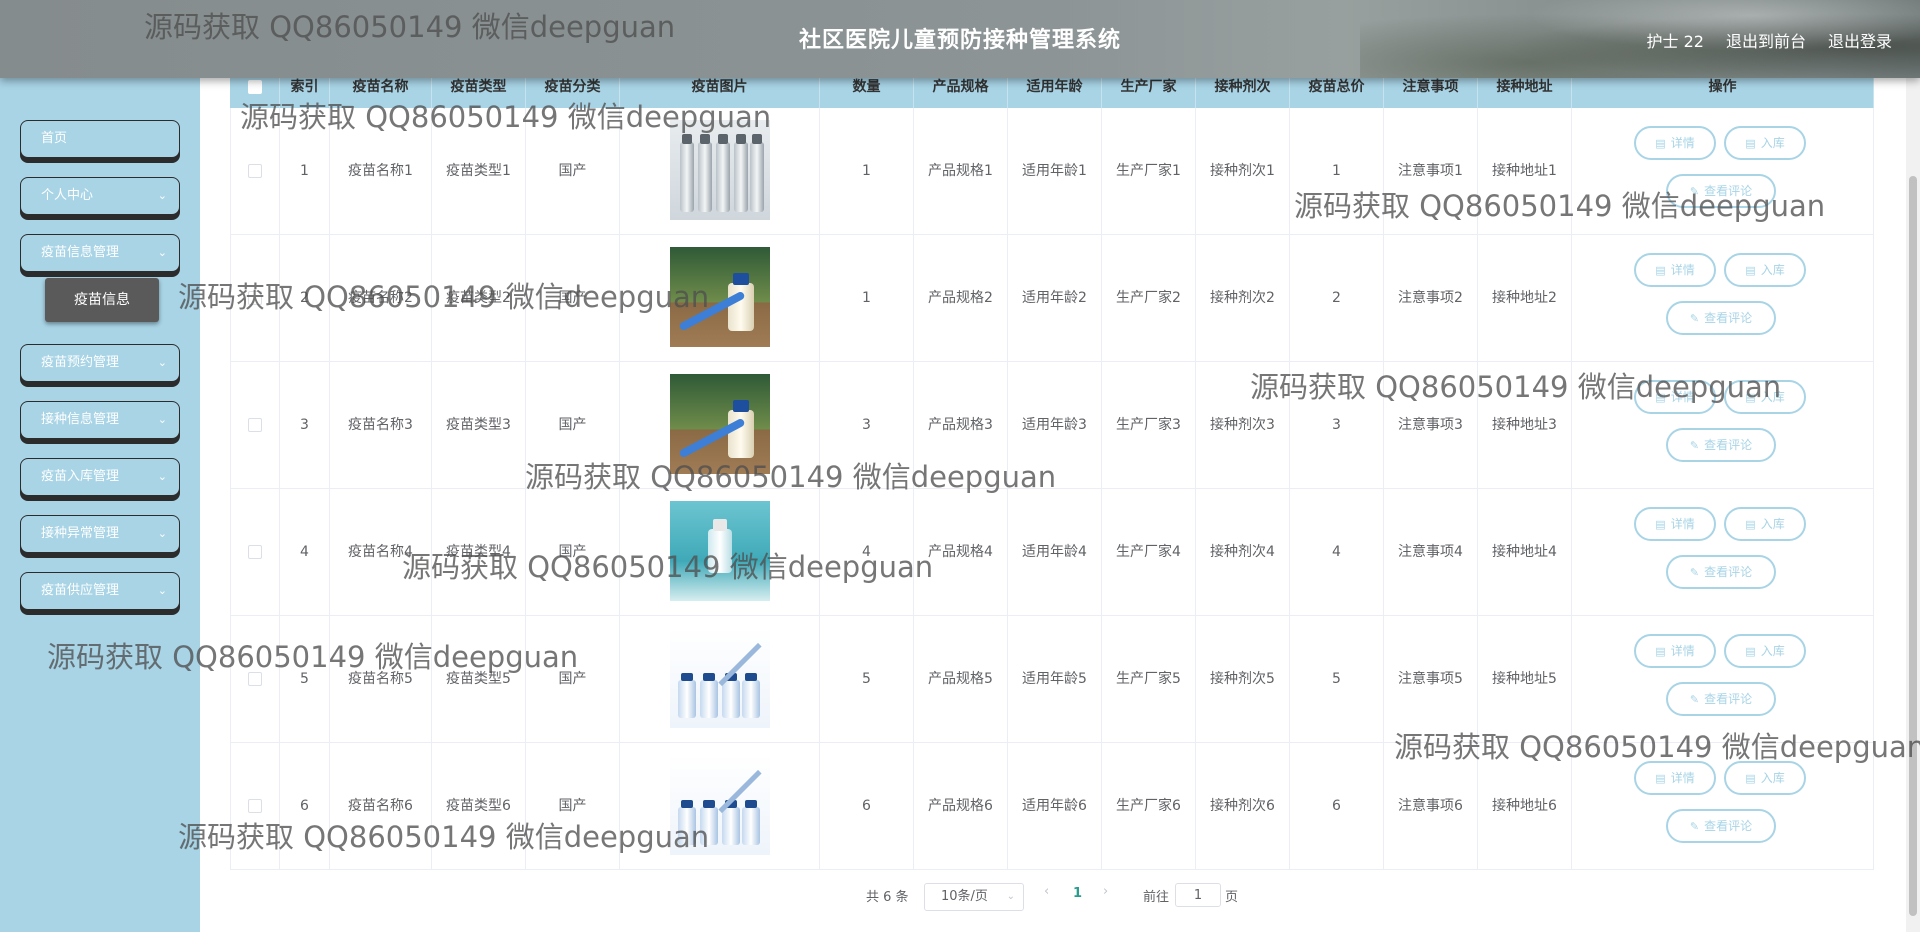 The height and width of the screenshot is (932, 1920). What do you see at coordinates (100, 591) in the screenshot?
I see `sidebar-item-vaccine-supply-mgmt: 疫苗供应管理 ⌄` at bounding box center [100, 591].